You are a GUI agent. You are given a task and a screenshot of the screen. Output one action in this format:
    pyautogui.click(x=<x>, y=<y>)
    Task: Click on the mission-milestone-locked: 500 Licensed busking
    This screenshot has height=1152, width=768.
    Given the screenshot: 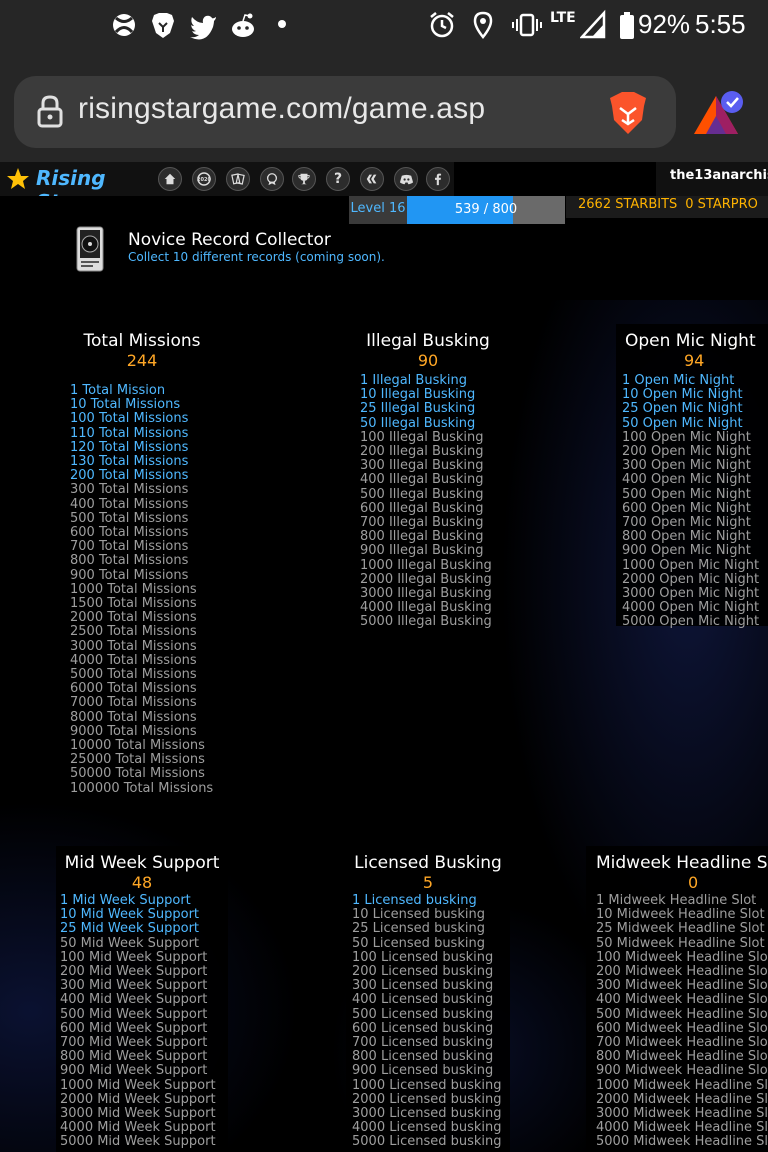 What is the action you would take?
    pyautogui.click(x=423, y=1014)
    